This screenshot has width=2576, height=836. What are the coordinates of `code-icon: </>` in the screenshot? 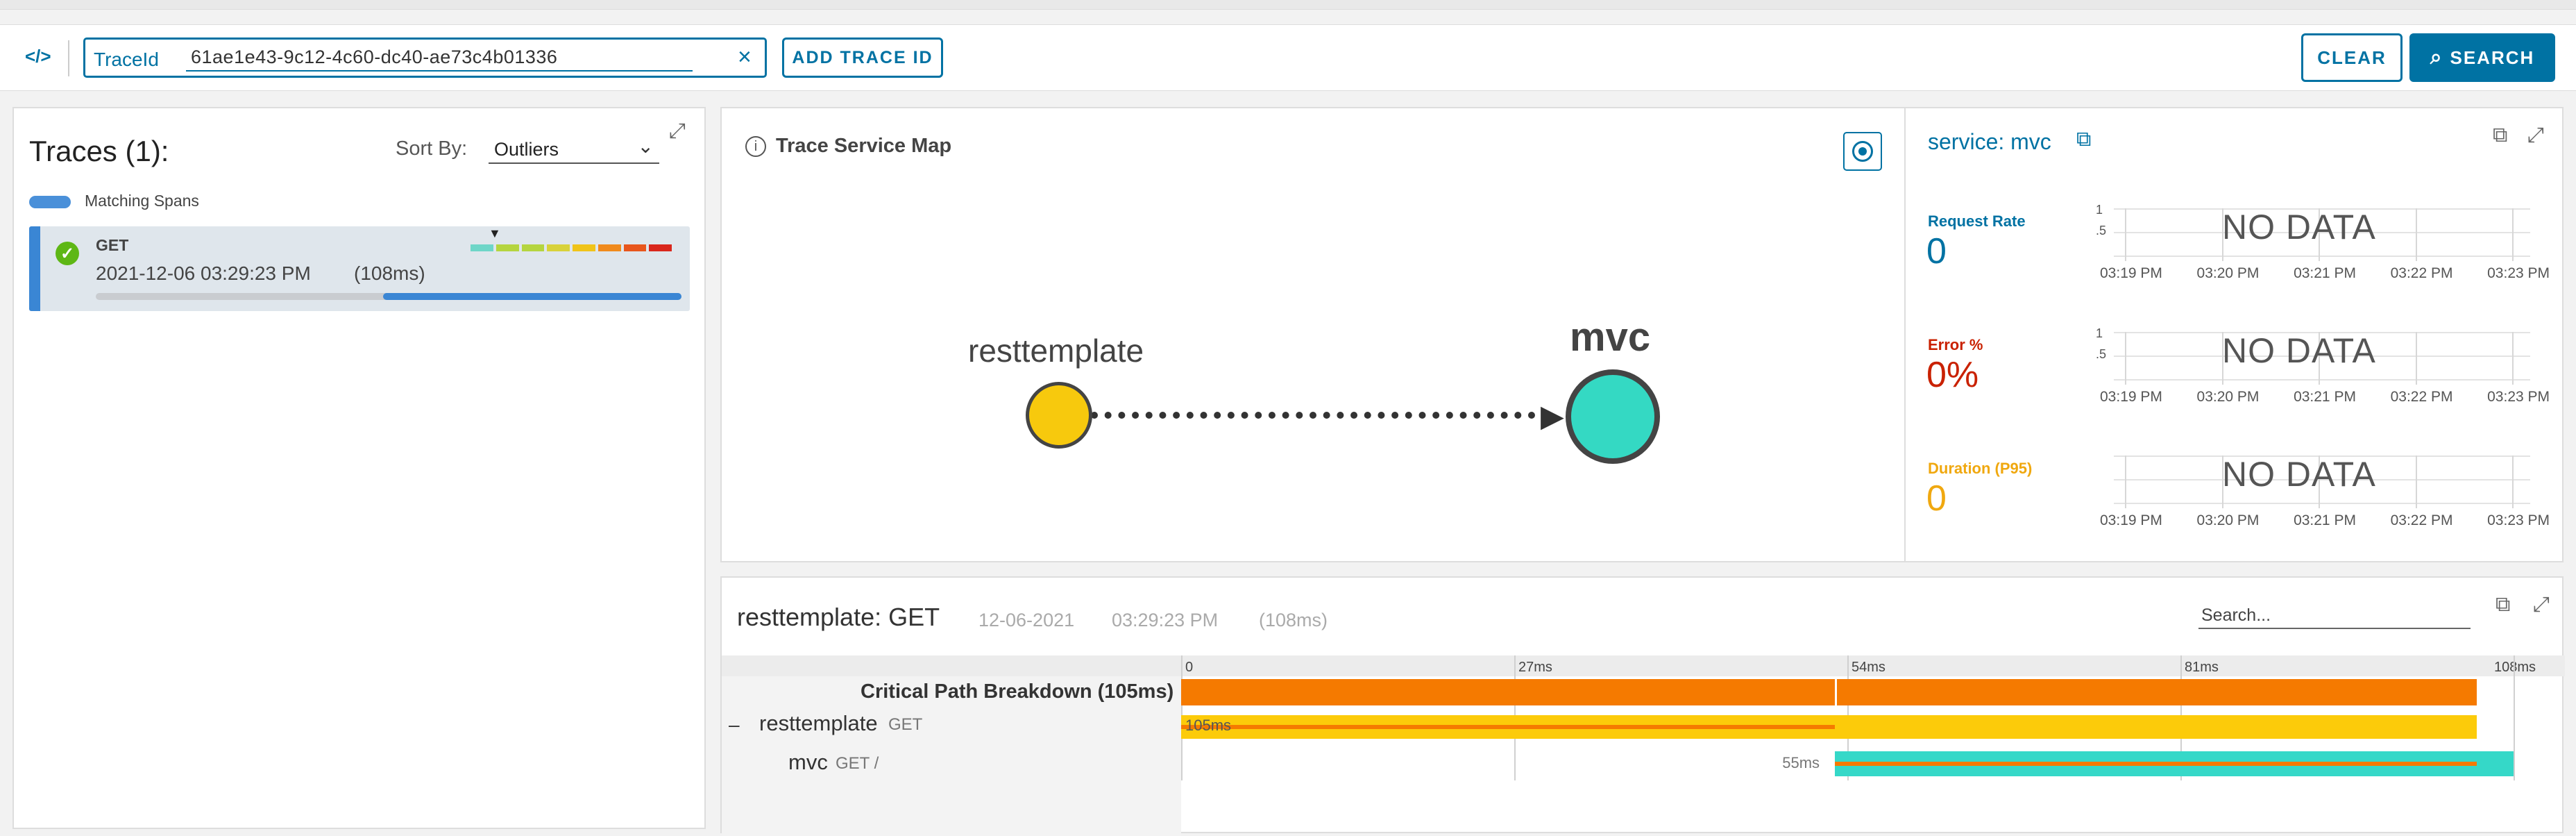 It's located at (38, 57).